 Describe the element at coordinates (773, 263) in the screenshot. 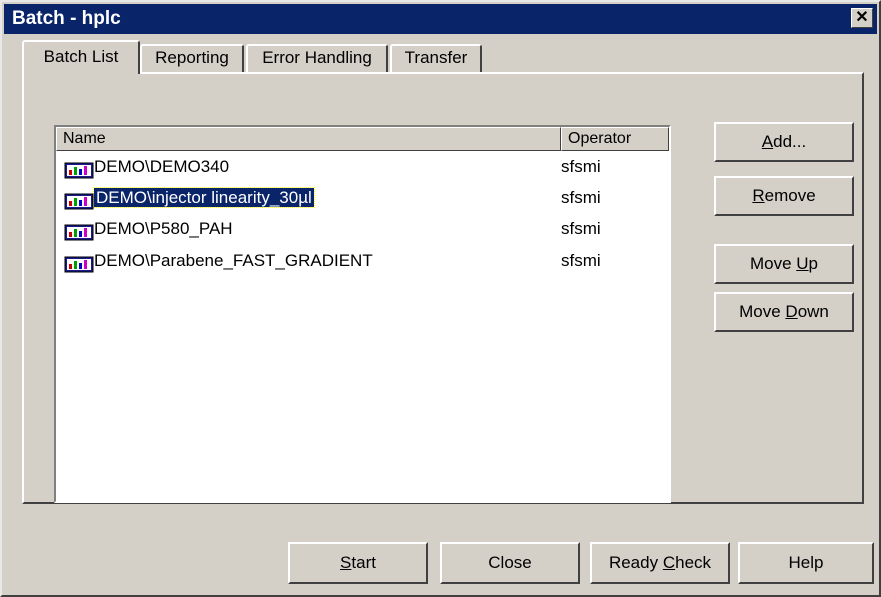

I see `move-up-label-pre: Move` at that location.